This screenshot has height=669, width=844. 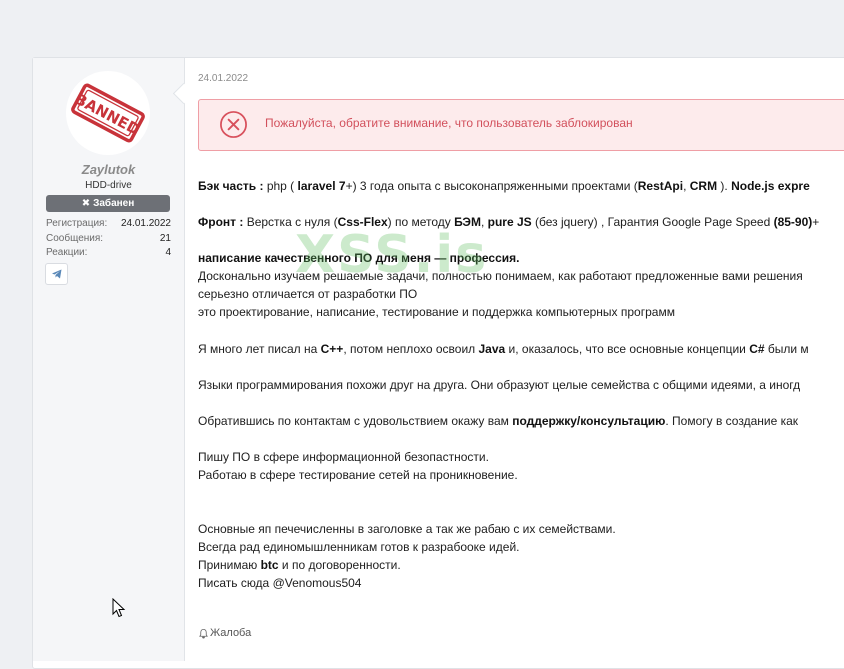 What do you see at coordinates (703, 186) in the screenshot?
I see `post-text-bold: CRM` at bounding box center [703, 186].